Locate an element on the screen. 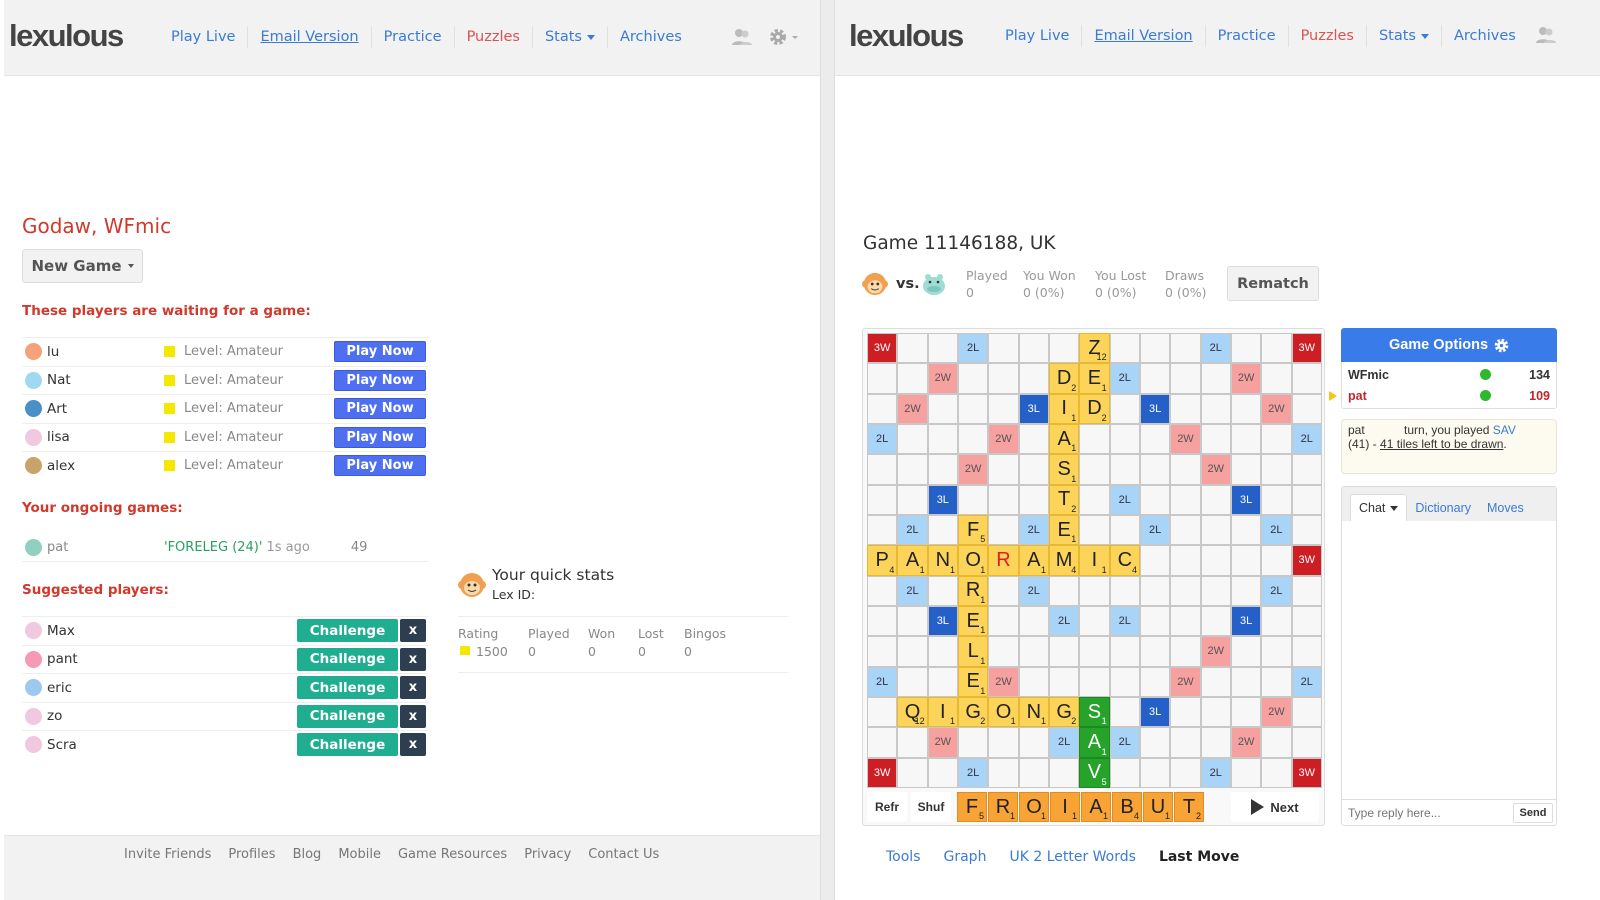 The image size is (1600, 900). game-options-button: Game Options is located at coordinates (1449, 345).